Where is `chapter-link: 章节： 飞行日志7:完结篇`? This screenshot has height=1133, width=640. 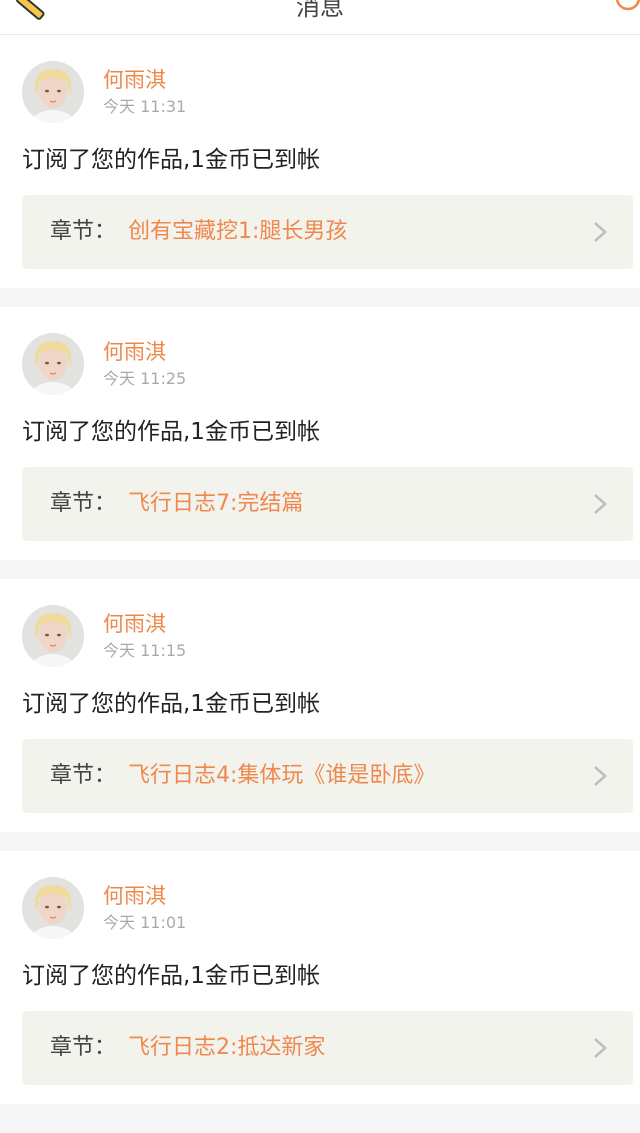
chapter-link: 章节： 飞行日志7:完结篇 is located at coordinates (327, 504).